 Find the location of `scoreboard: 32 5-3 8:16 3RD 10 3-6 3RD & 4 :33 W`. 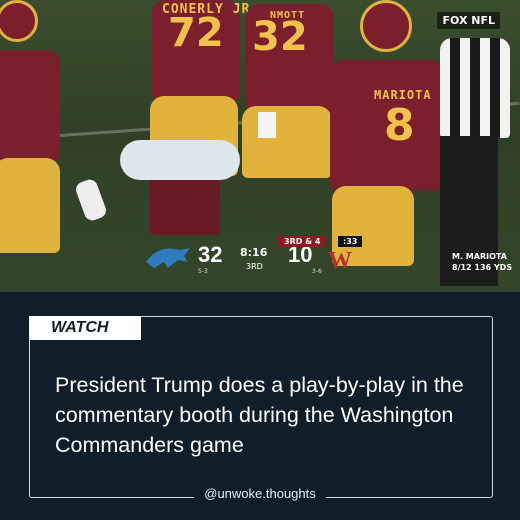

scoreboard: 32 5-3 8:16 3RD 10 3-6 3RD & 4 :33 W is located at coordinates (262, 257).